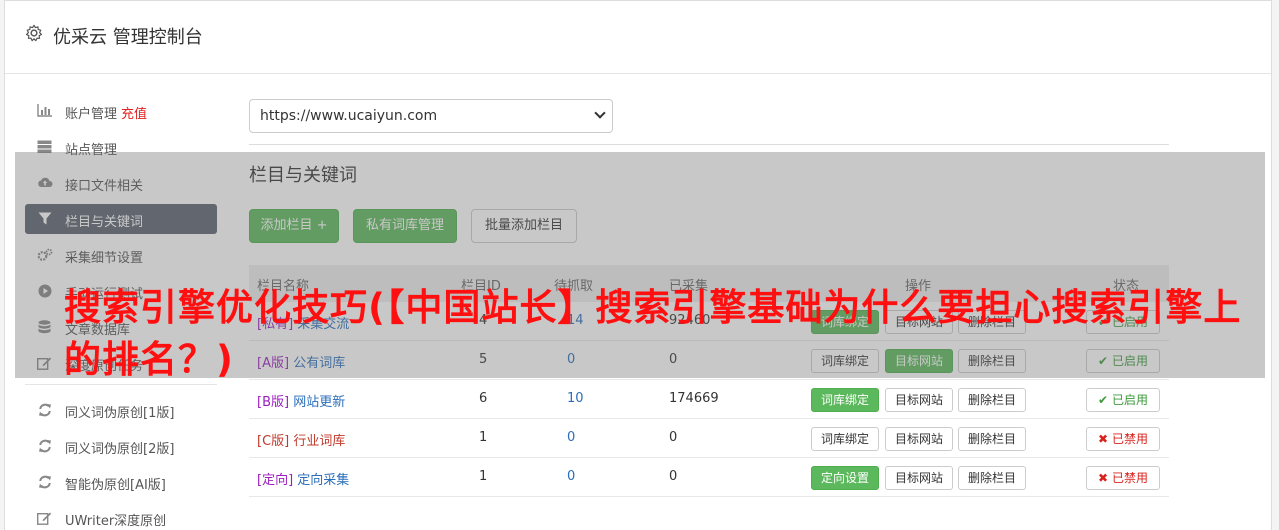  Describe the element at coordinates (845, 478) in the screenshot. I see `lexicon-bind-button: 定向设置` at that location.